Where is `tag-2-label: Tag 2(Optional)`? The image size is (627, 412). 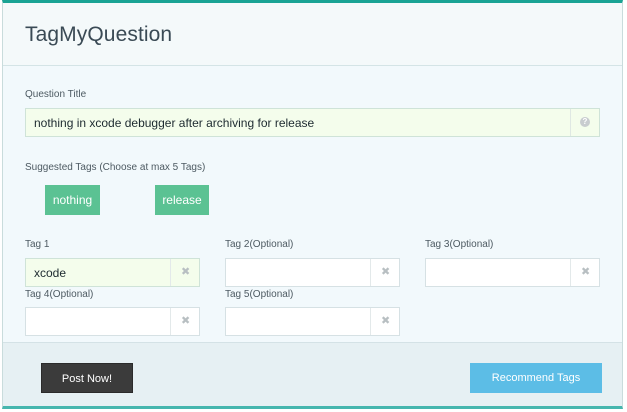
tag-2-label: Tag 2(Optional) is located at coordinates (259, 244).